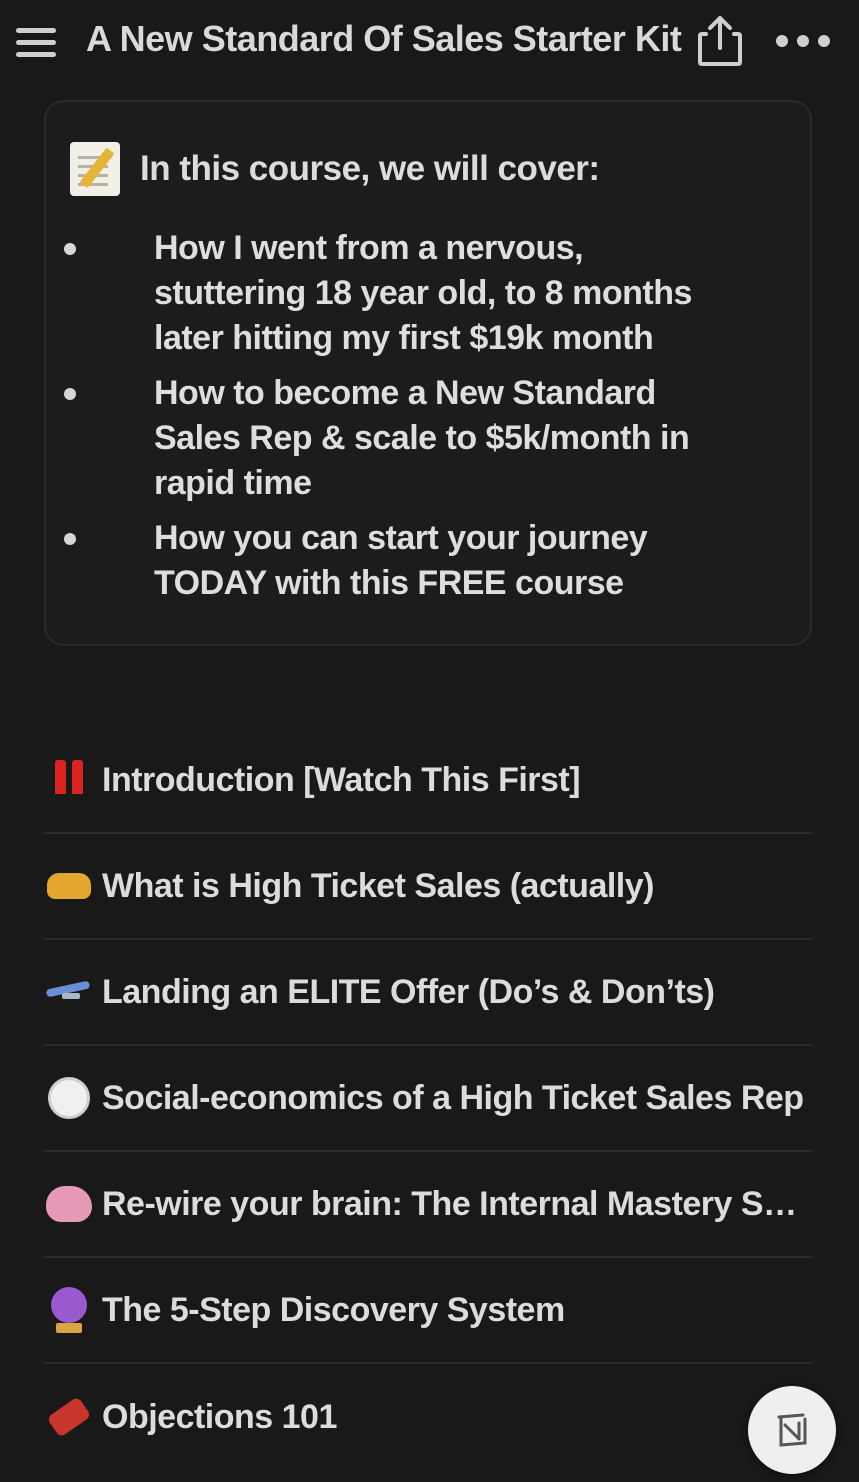 This screenshot has width=859, height=1482. I want to click on lesson-label: Landing an ELITE Offer (Do’s & Don’ts), so click(408, 991).